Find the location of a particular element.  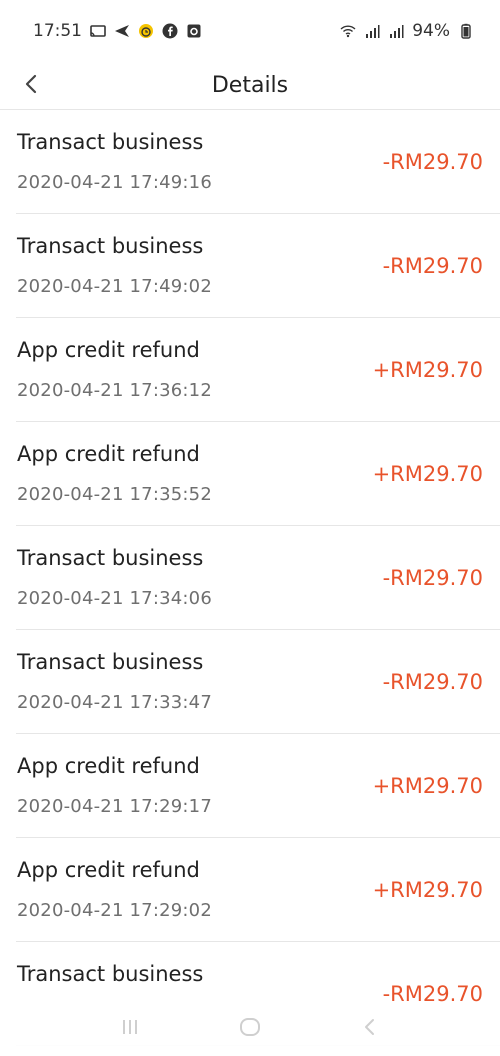

transaction-time: 2020-04-21 17:34:06 is located at coordinates (114, 598).